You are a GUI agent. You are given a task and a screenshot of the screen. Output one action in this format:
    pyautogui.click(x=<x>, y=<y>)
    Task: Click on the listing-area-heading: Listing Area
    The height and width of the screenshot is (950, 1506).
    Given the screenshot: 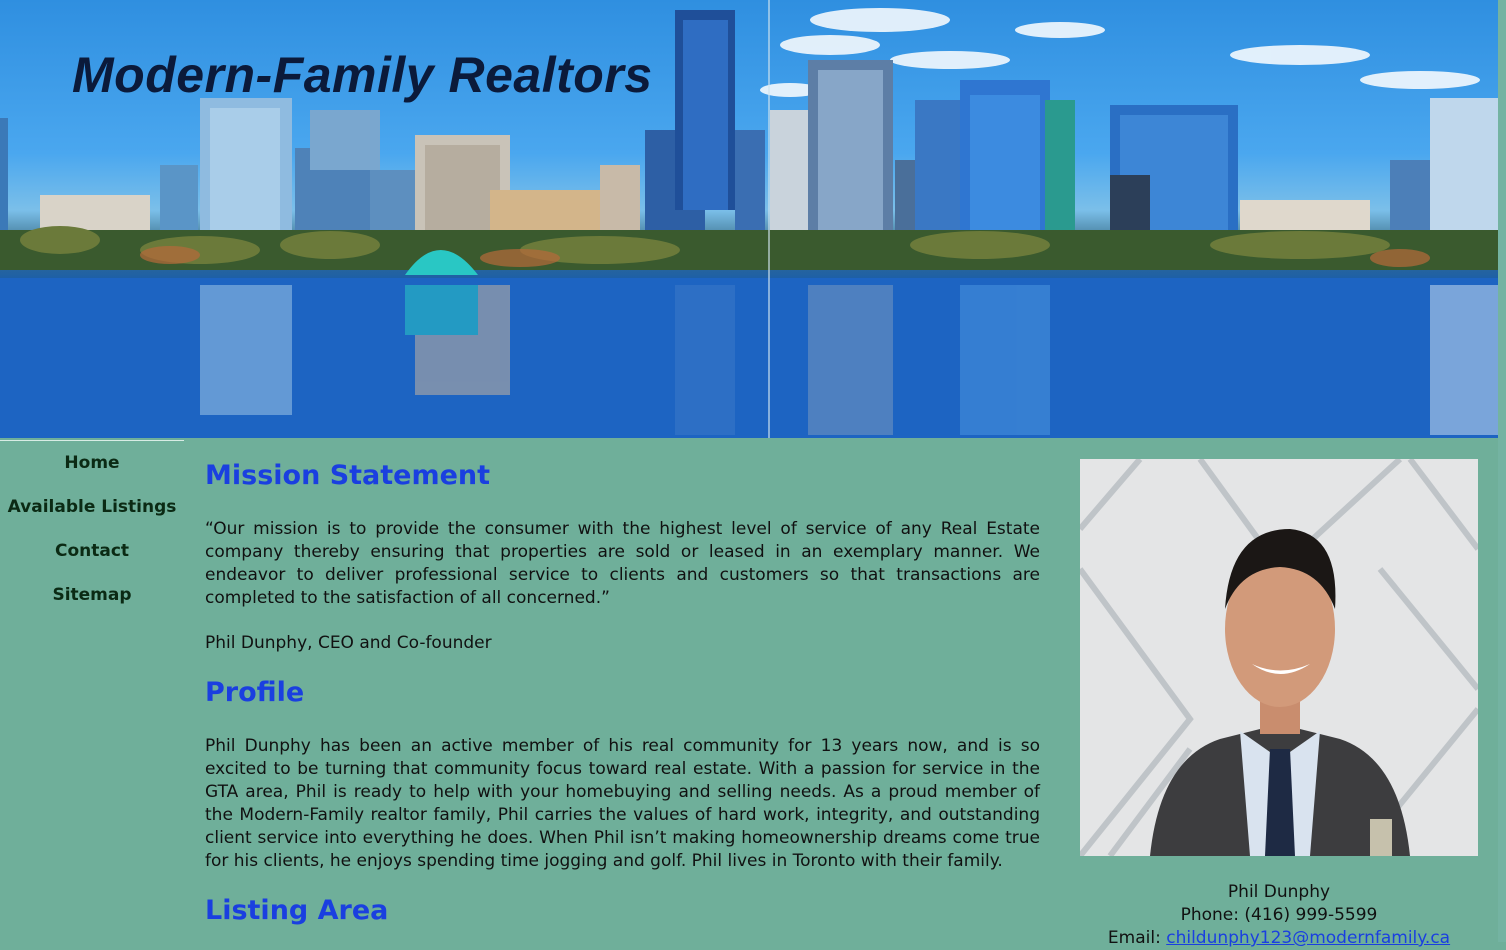 What is the action you would take?
    pyautogui.click(x=297, y=910)
    